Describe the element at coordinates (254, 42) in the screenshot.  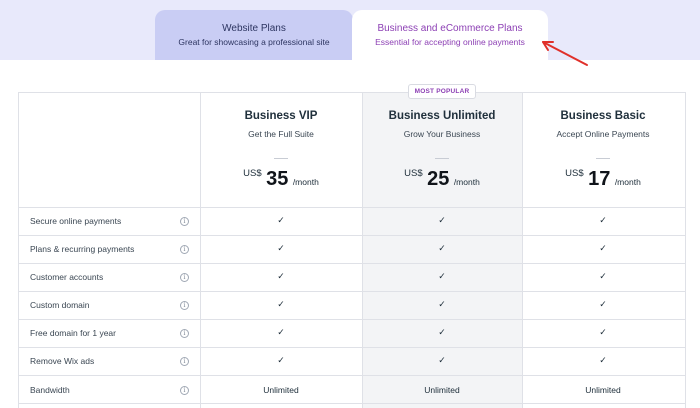
I see `tab-website-subtitle: Great for showcasing a professional site` at that location.